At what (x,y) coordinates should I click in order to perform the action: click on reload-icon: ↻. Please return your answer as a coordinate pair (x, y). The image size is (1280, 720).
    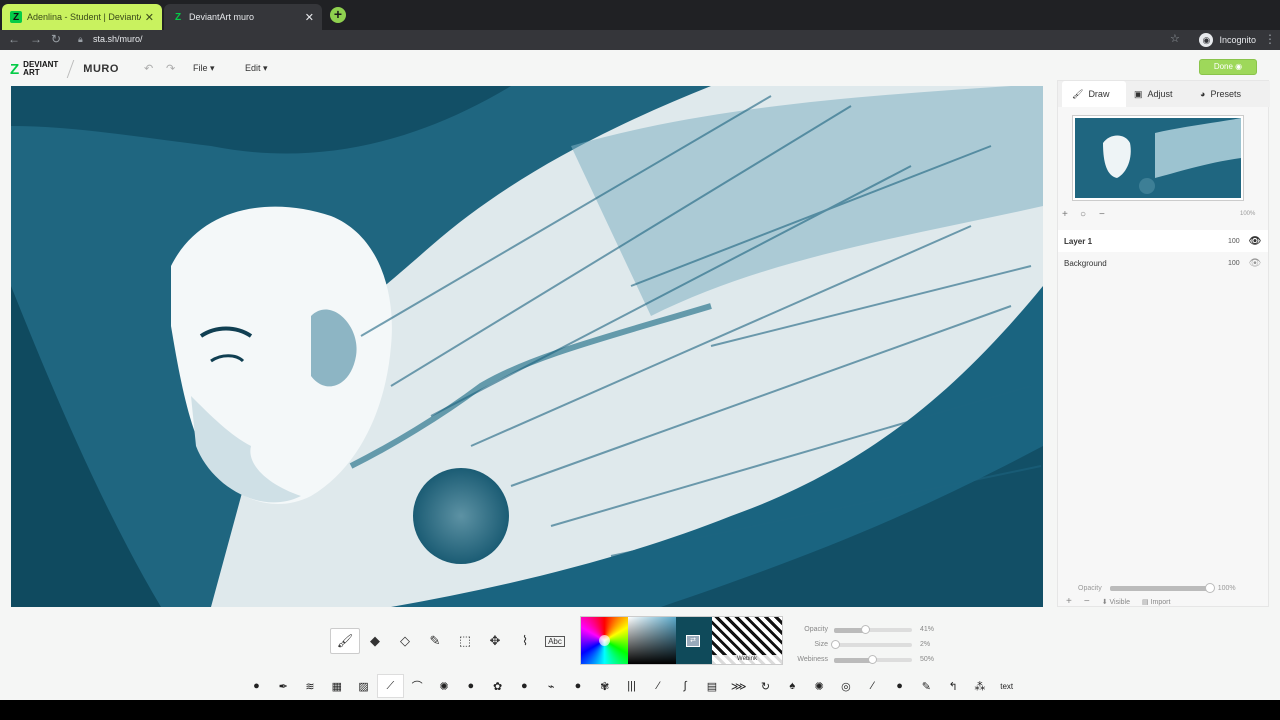
    Looking at the image, I should click on (56, 39).